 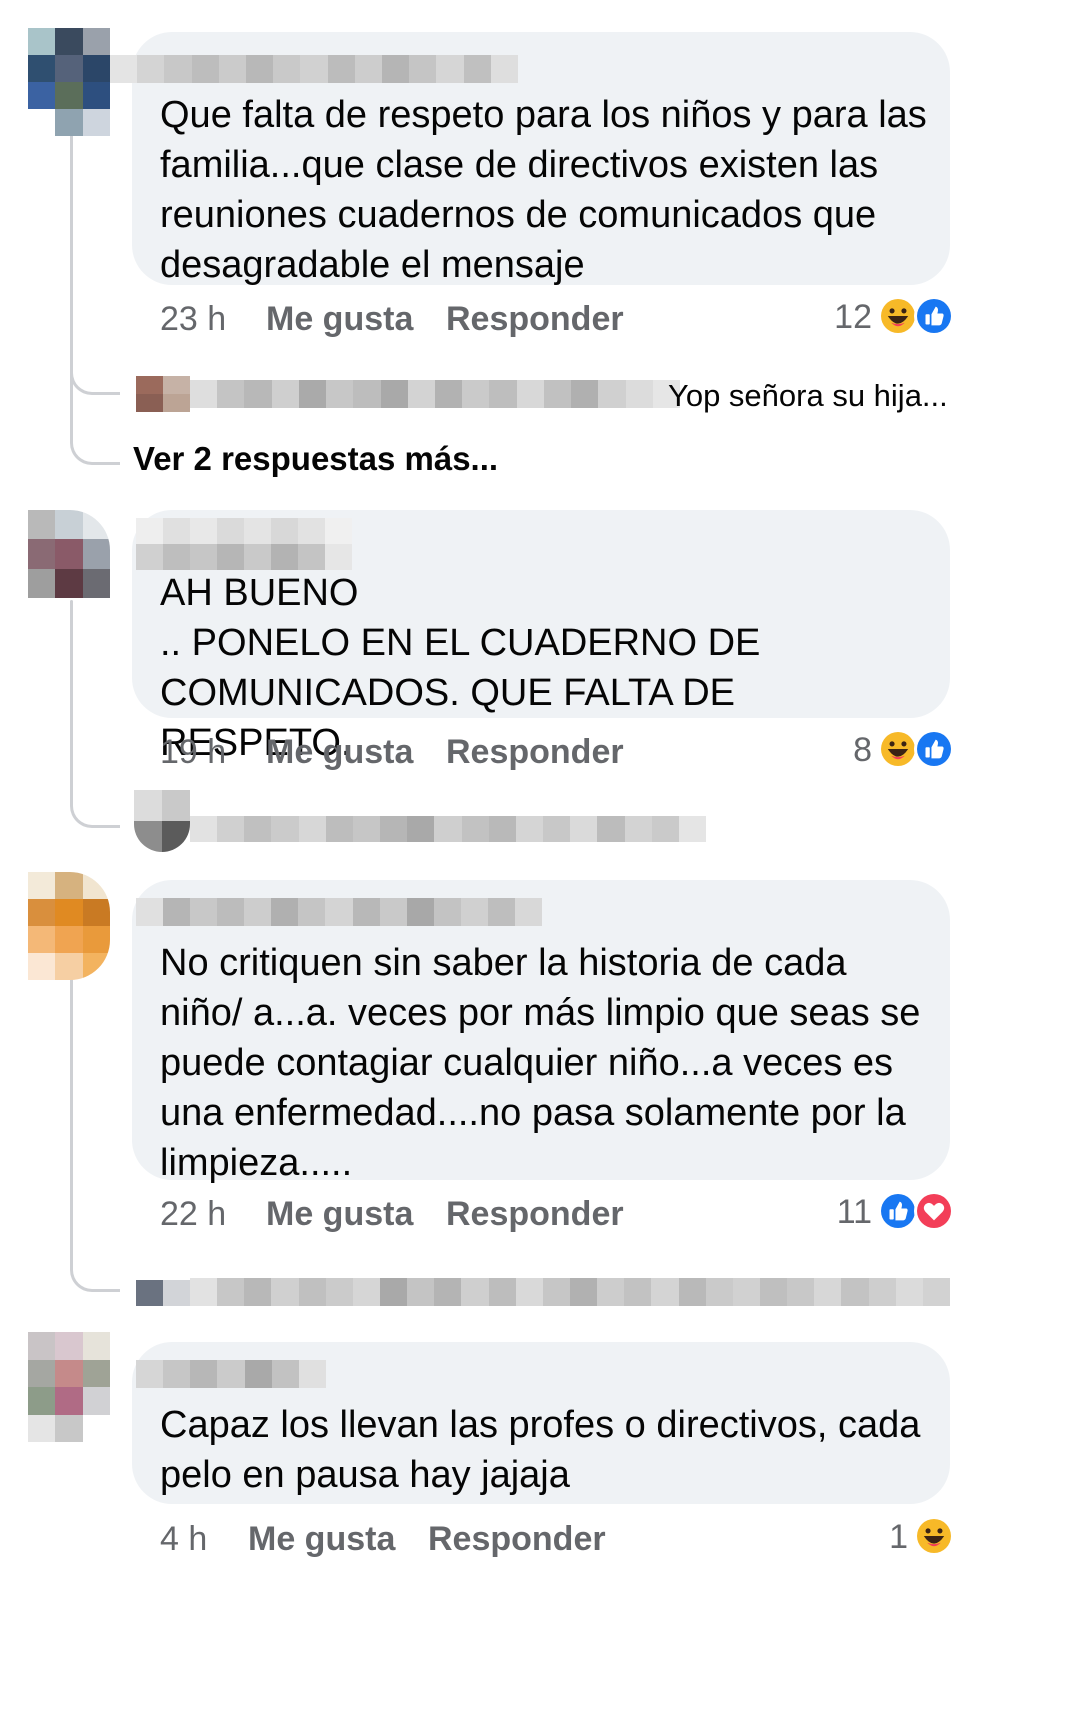 What do you see at coordinates (836, 750) in the screenshot?
I see `reaction-count: 8` at bounding box center [836, 750].